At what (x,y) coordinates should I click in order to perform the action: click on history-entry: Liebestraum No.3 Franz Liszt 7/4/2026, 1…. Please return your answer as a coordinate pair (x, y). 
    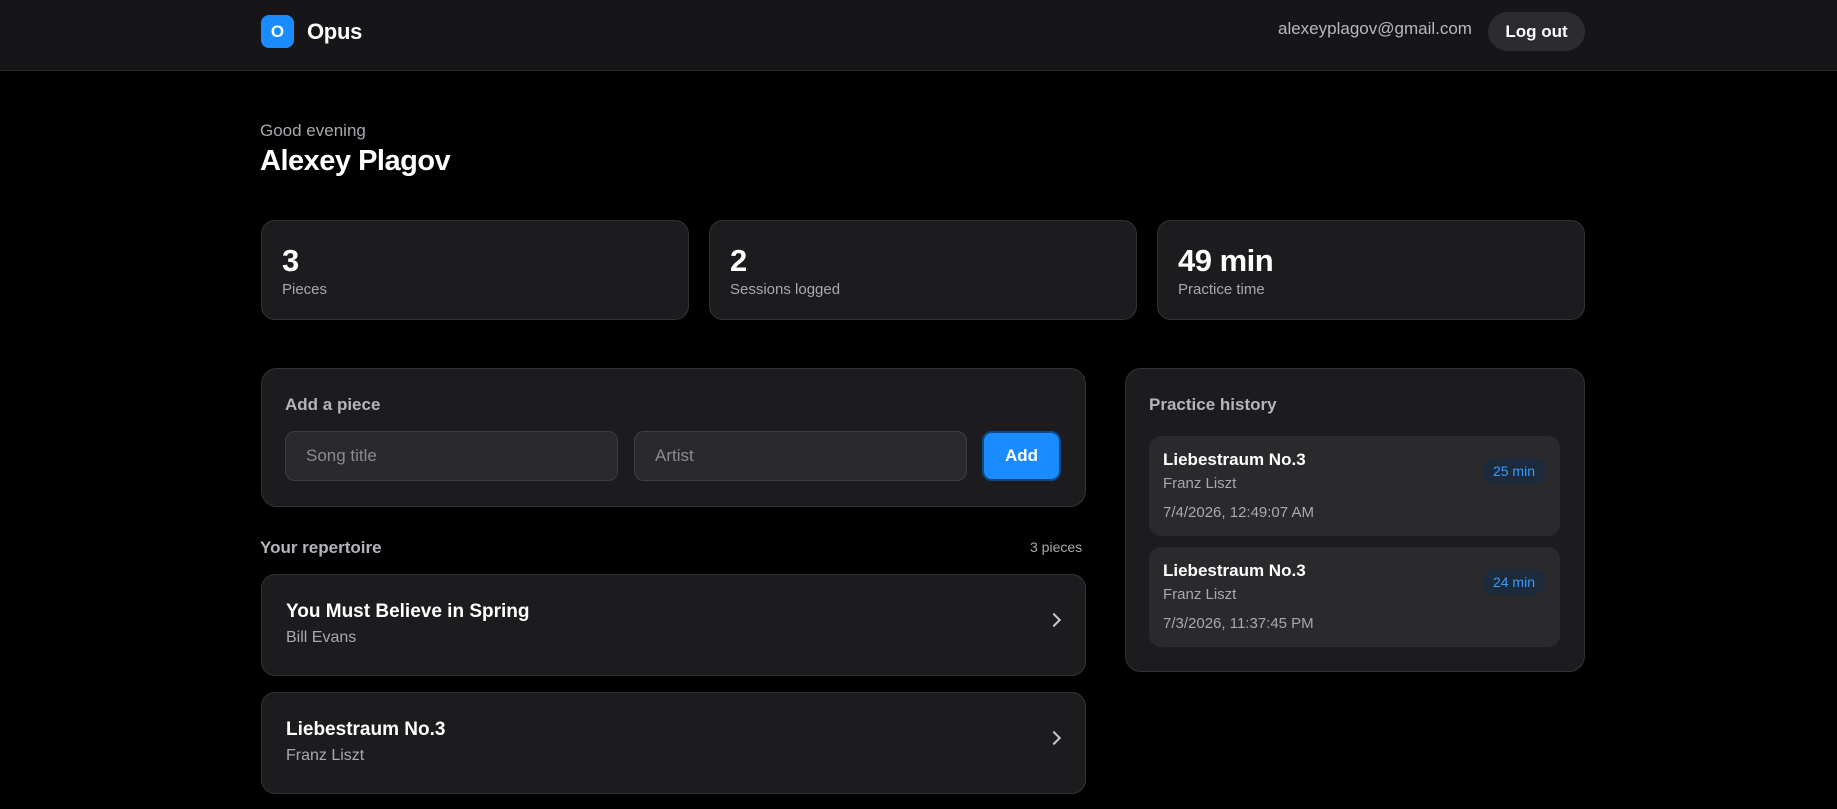
    Looking at the image, I should click on (1354, 486).